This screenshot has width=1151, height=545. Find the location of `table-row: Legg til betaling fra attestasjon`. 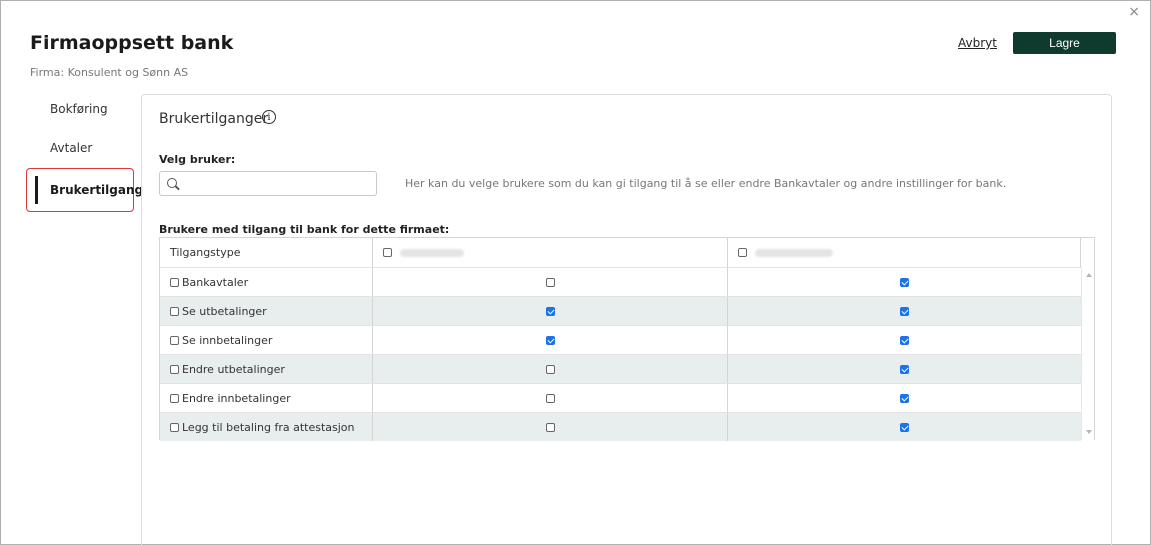

table-row: Legg til betaling fra attestasjon is located at coordinates (620, 426).